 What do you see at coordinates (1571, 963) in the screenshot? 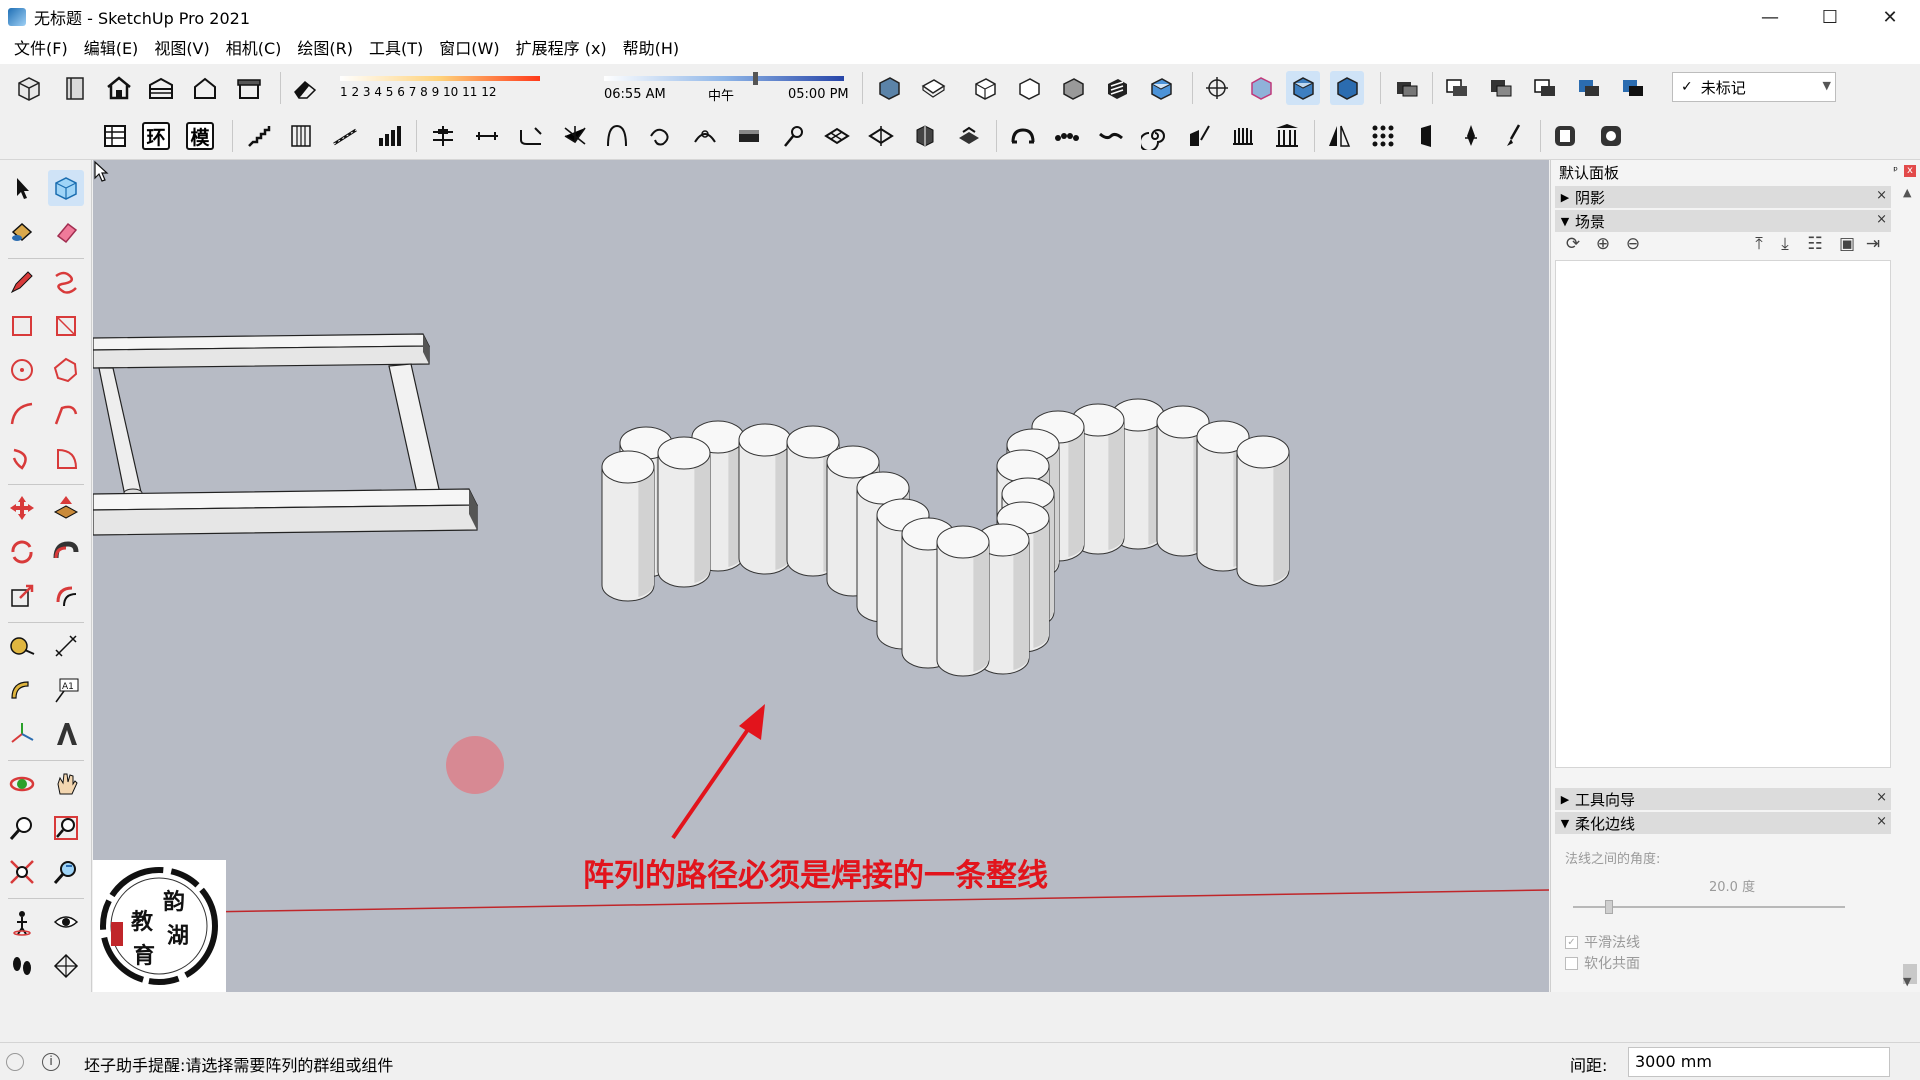
I see `checkbox-icon` at bounding box center [1571, 963].